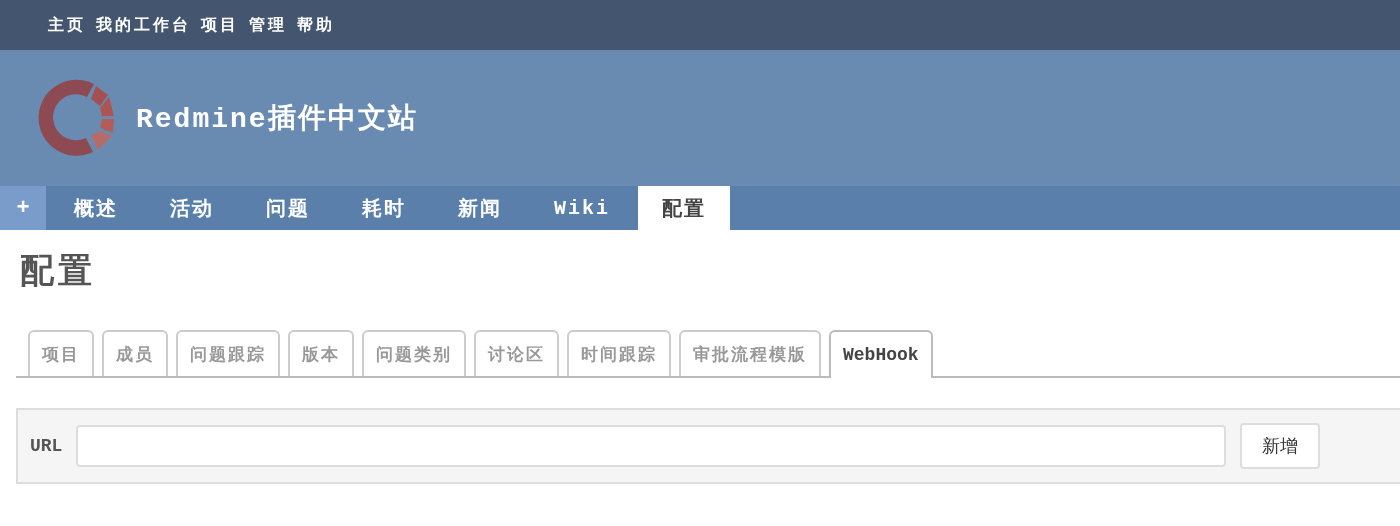 This screenshot has height=526, width=1400. I want to click on menu-tab: 耗时, so click(384, 208).